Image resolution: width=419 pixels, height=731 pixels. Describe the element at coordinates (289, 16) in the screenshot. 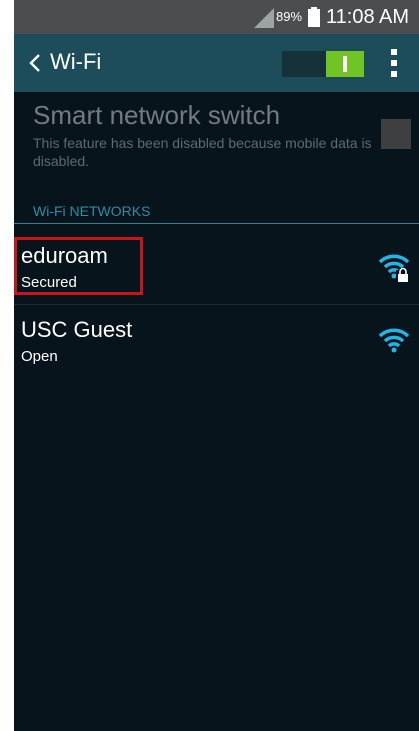

I see `battery-percent: 89%` at that location.